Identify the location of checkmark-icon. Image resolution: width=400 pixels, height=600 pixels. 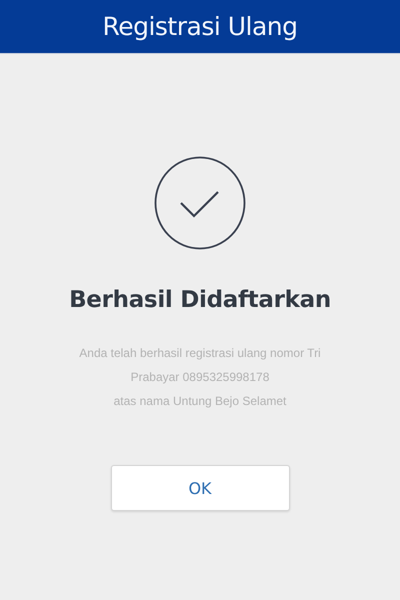
(200, 203).